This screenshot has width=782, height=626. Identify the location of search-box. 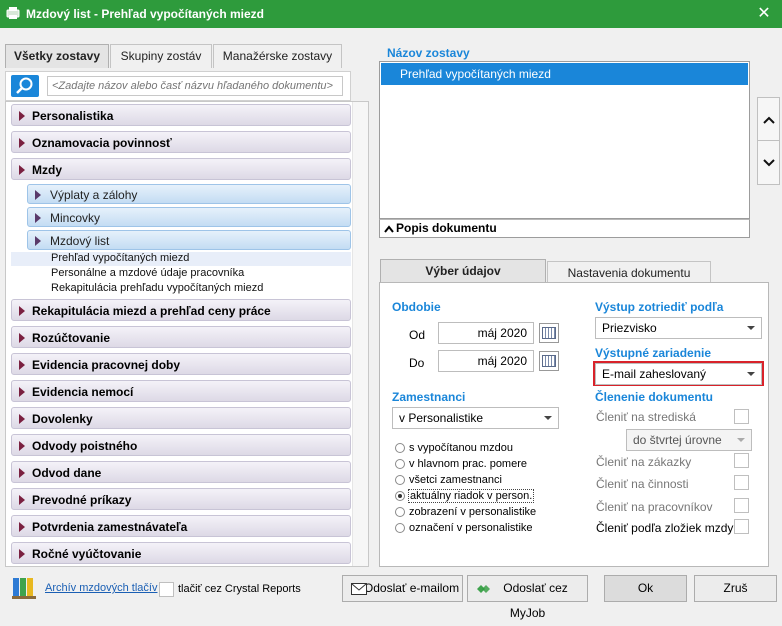
(178, 86).